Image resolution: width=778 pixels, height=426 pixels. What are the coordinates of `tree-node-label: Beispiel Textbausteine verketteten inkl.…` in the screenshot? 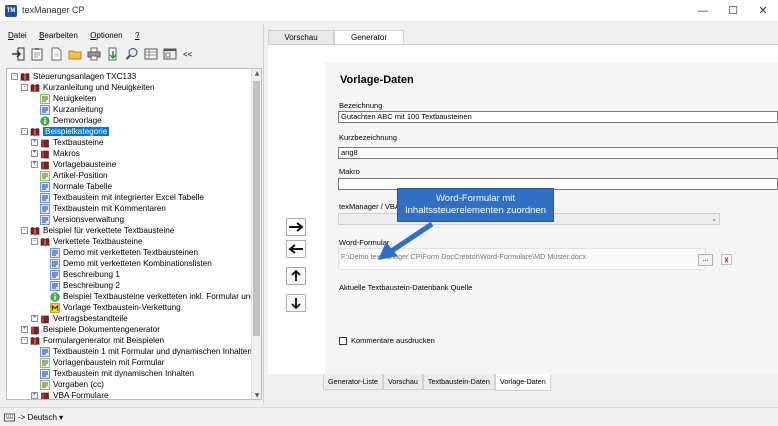 It's located at (158, 296).